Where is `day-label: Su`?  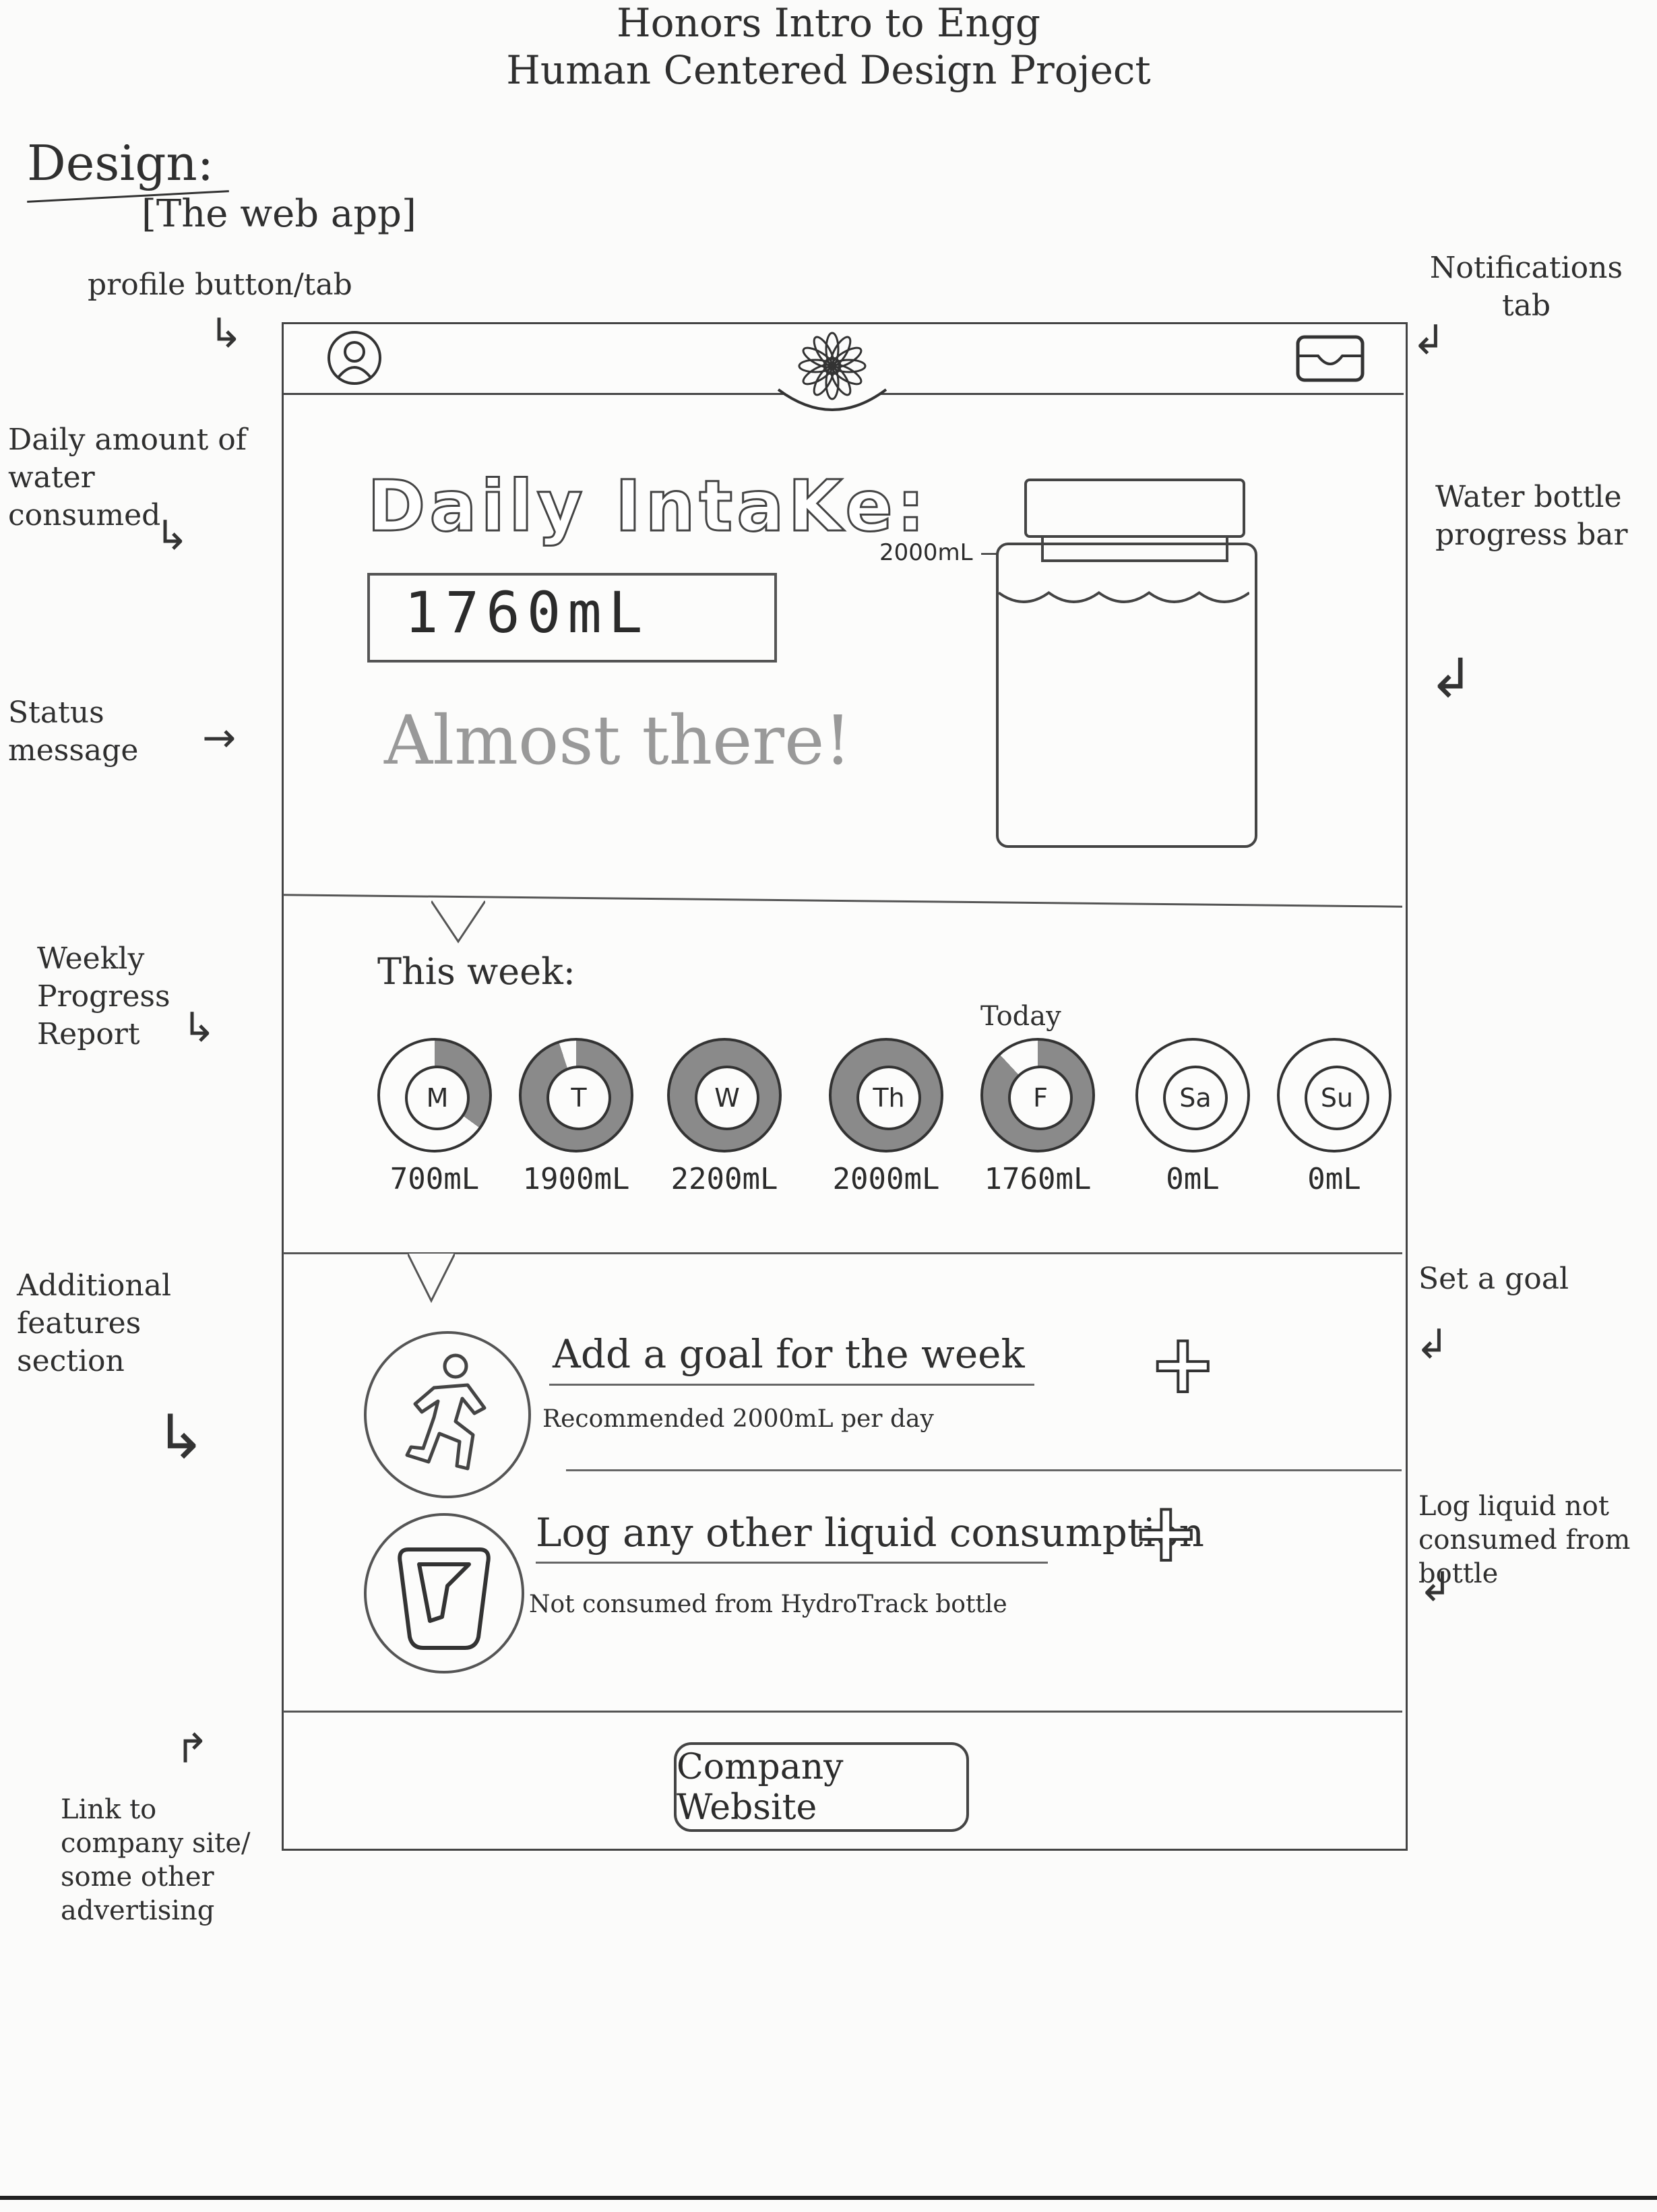
day-label: Su is located at coordinates (1337, 1098).